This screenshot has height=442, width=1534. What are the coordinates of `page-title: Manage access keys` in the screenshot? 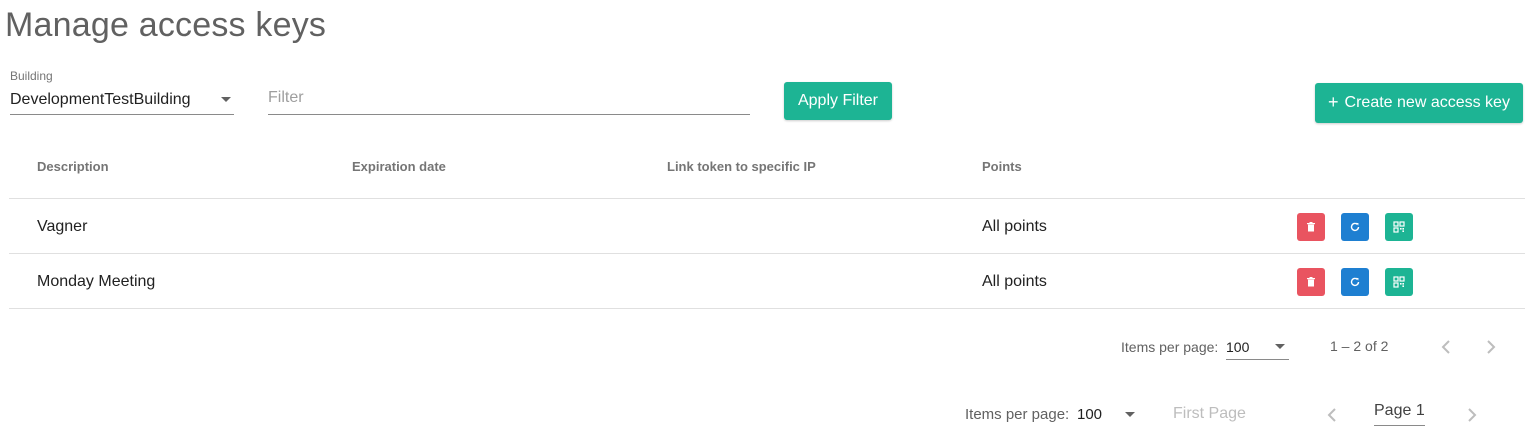 It's located at (166, 25).